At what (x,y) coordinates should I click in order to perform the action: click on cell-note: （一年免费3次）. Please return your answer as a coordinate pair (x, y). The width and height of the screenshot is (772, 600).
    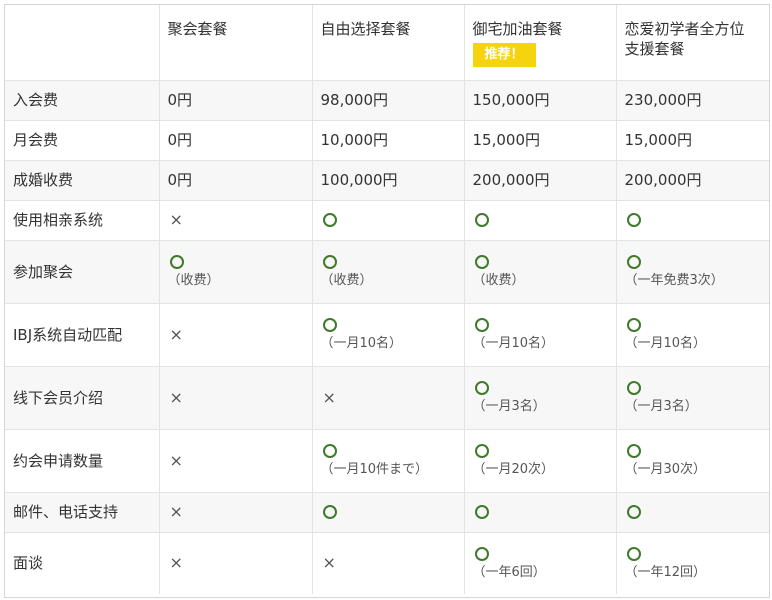
    Looking at the image, I should click on (674, 280).